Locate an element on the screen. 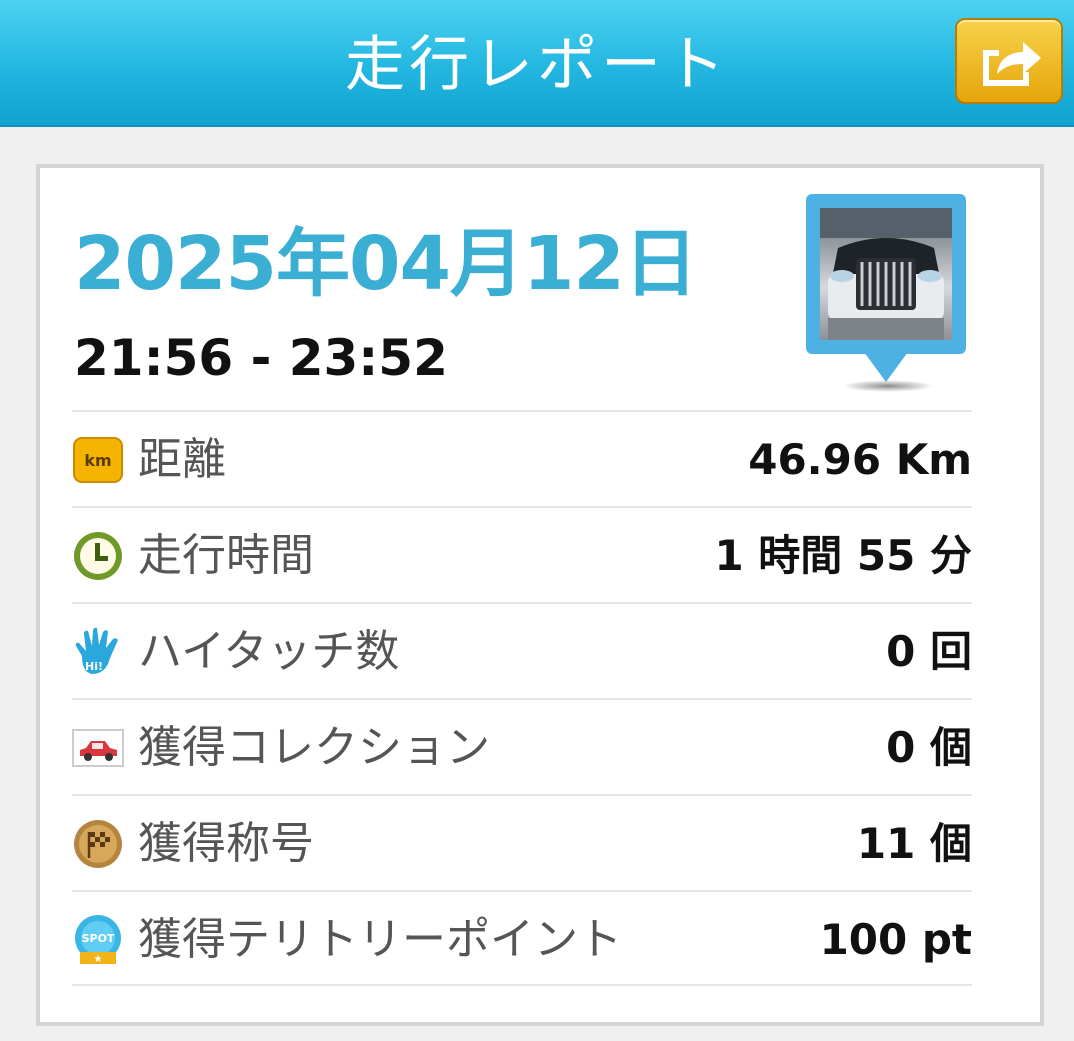  report-date: 2025年04月12日 is located at coordinates (386, 264).